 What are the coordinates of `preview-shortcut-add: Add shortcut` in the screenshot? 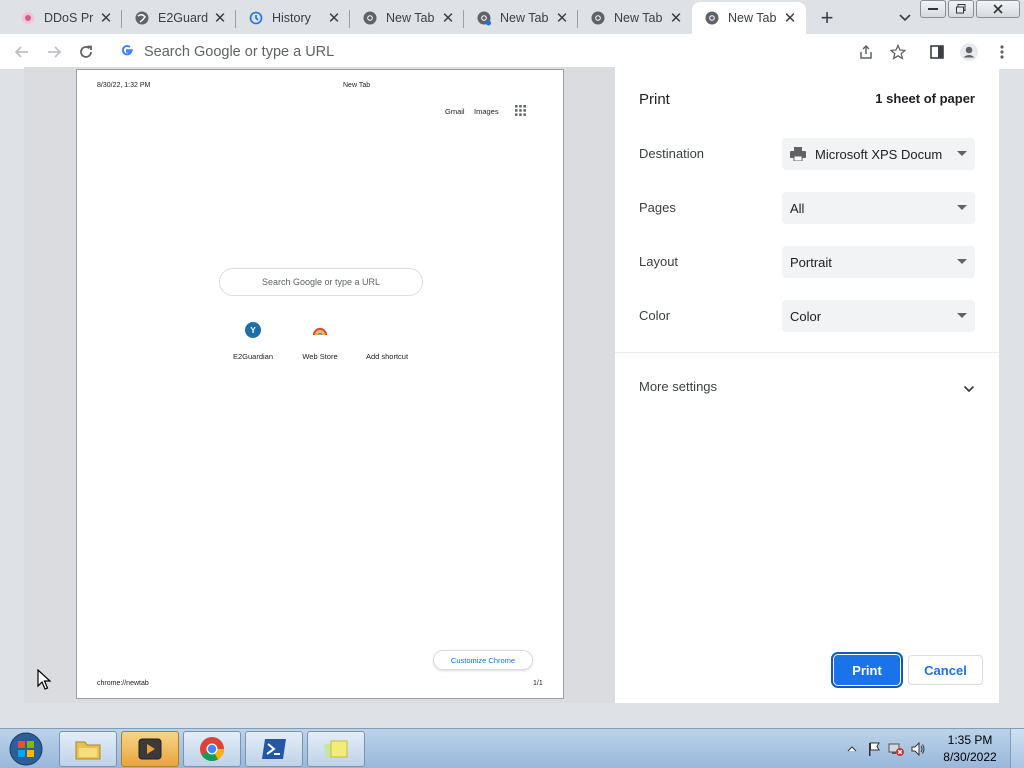 It's located at (387, 341).